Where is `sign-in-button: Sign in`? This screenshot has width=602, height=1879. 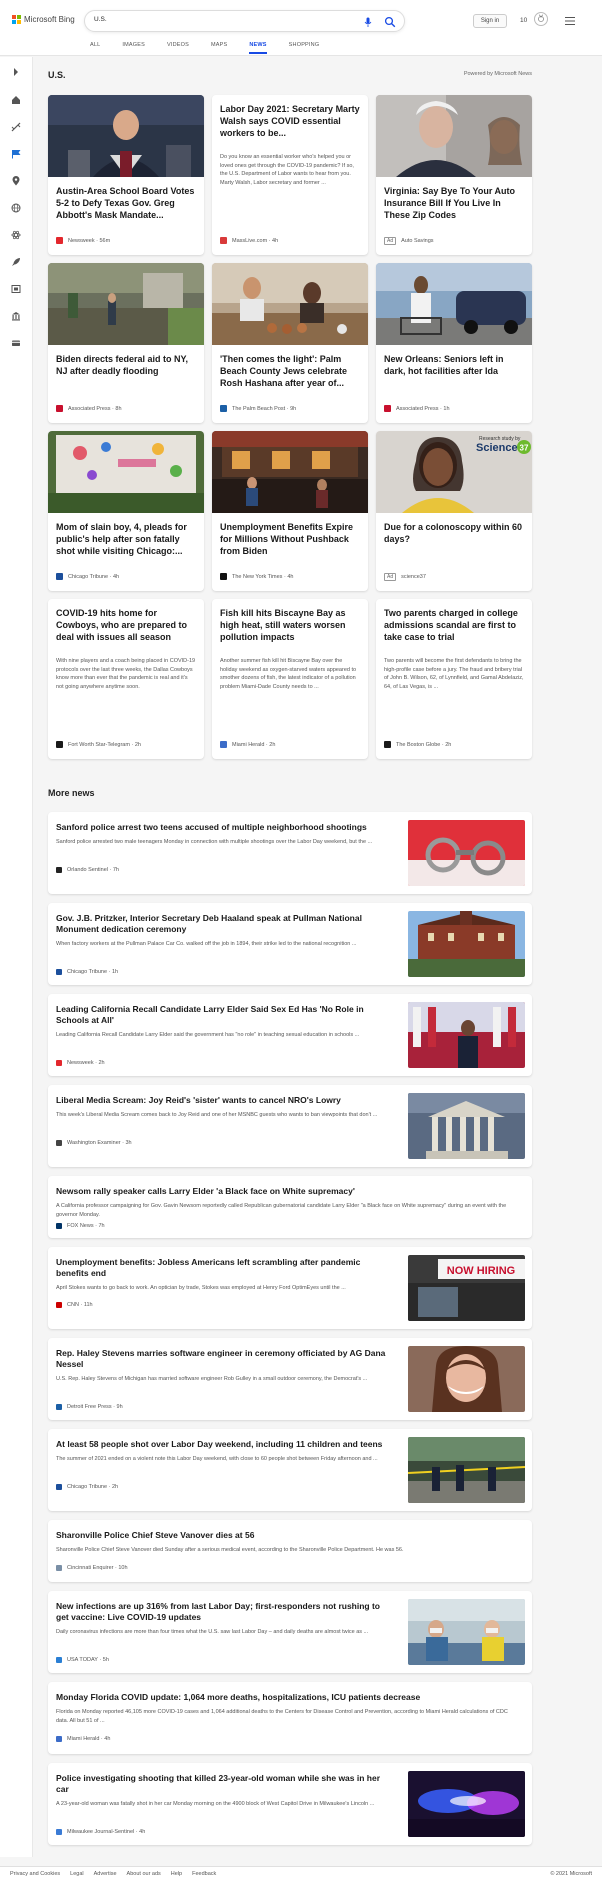 sign-in-button: Sign in is located at coordinates (490, 21).